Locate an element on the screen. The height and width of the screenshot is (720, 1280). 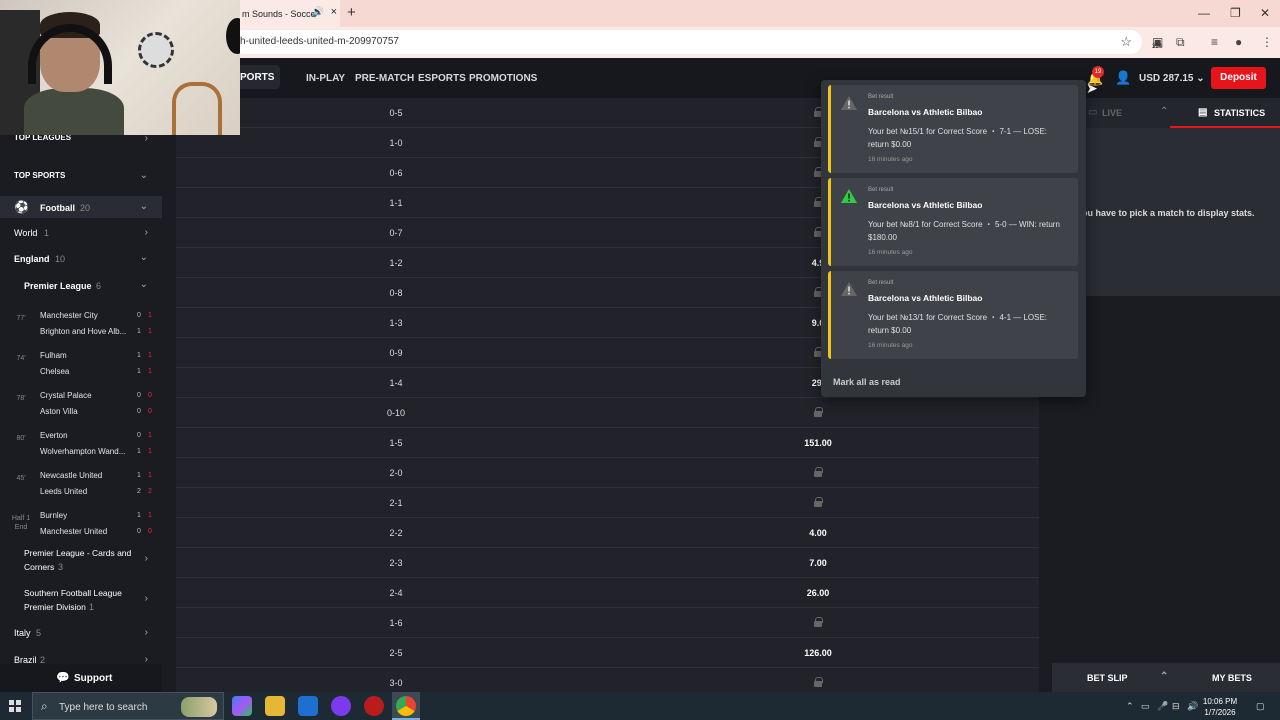
england-count: 10 is located at coordinates (60, 259).